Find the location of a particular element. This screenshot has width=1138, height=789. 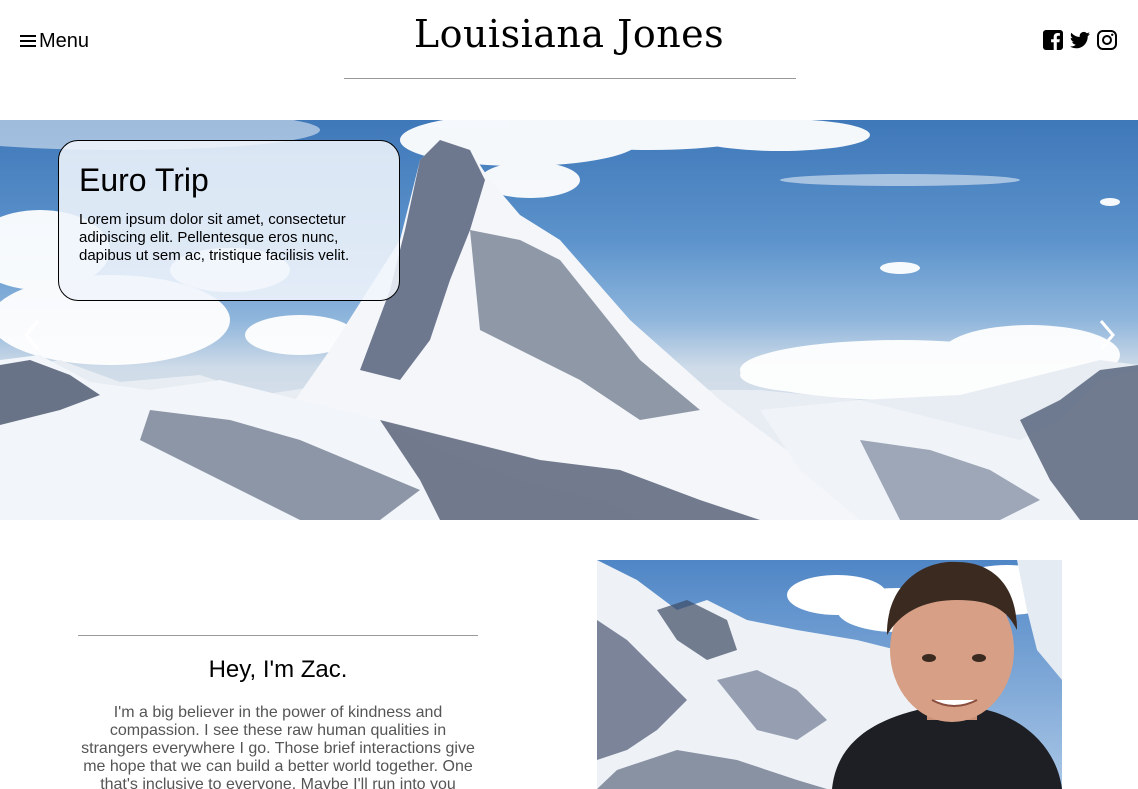

social-links is located at coordinates (1080, 40).